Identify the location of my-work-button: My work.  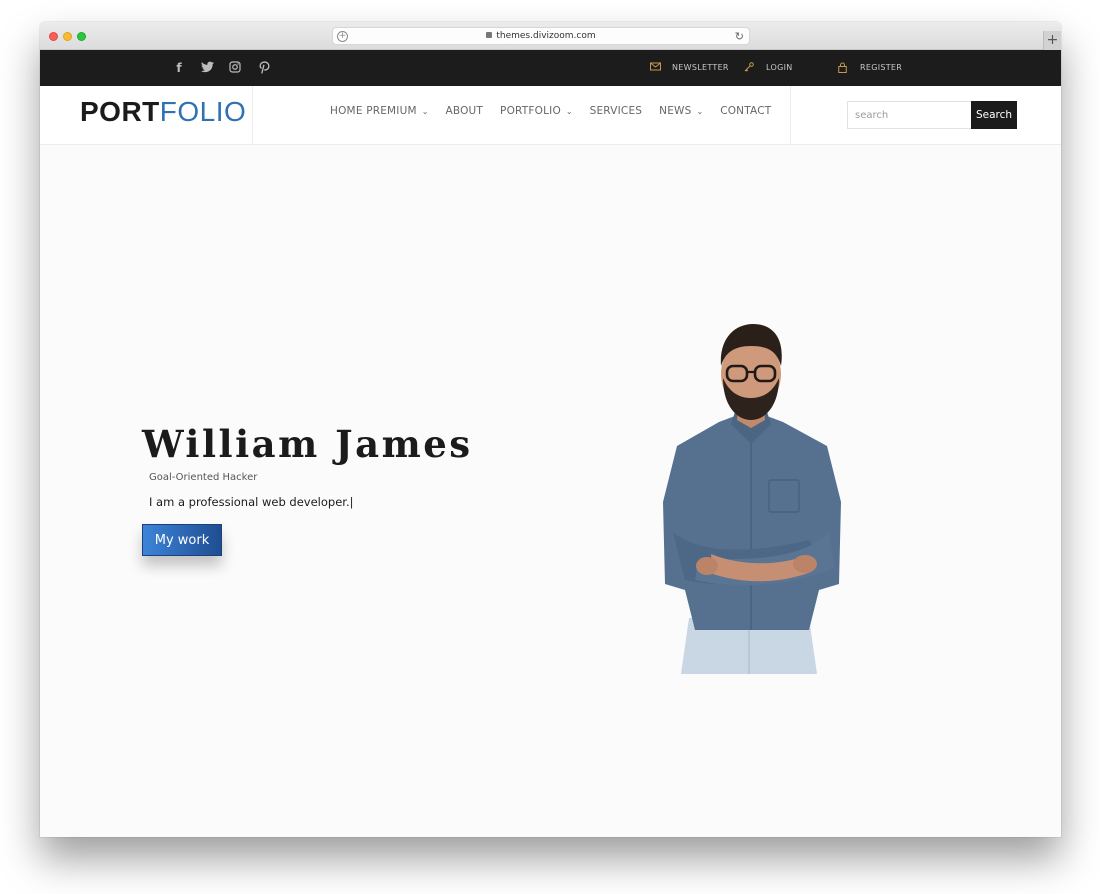
(182, 540).